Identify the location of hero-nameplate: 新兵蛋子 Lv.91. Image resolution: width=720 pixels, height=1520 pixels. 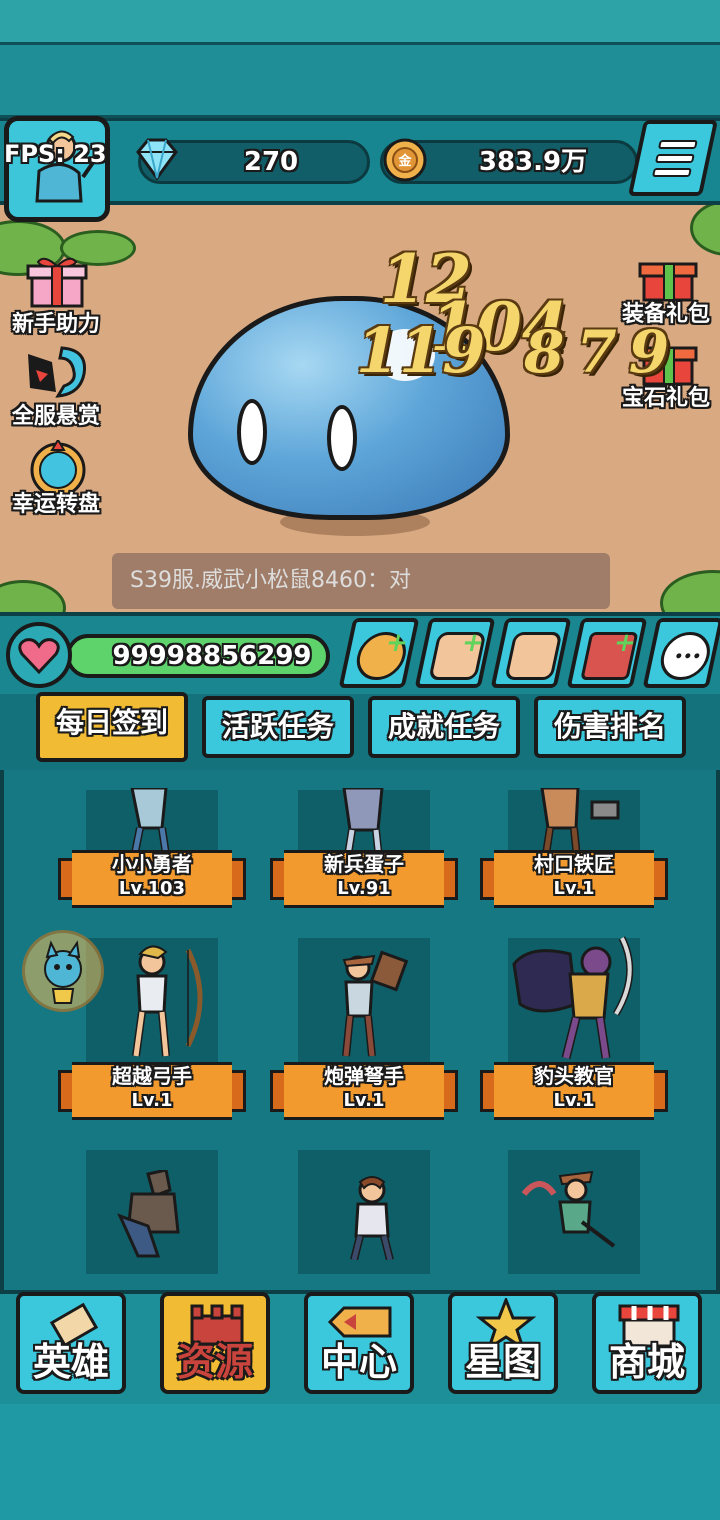
(364, 879).